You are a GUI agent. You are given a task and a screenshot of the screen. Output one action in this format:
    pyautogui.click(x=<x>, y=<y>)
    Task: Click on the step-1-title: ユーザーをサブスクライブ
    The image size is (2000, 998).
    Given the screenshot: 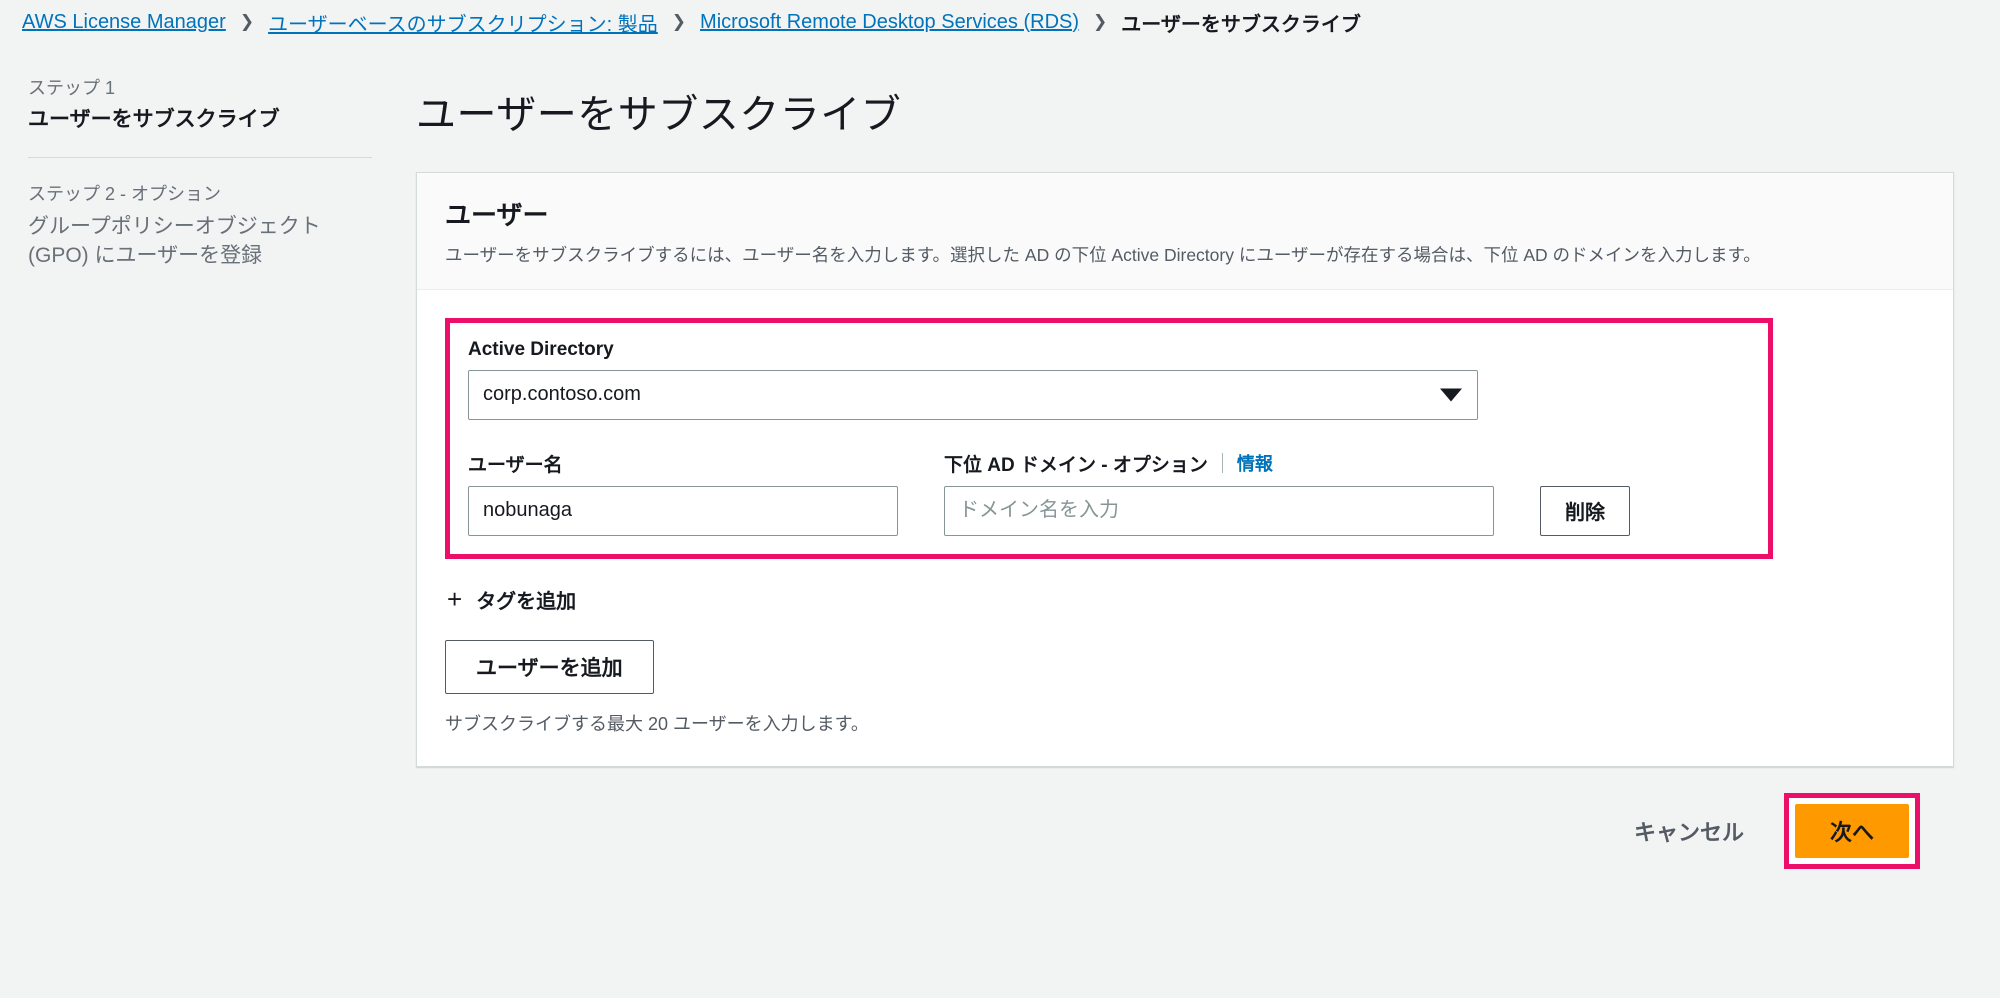 What is the action you would take?
    pyautogui.click(x=154, y=120)
    